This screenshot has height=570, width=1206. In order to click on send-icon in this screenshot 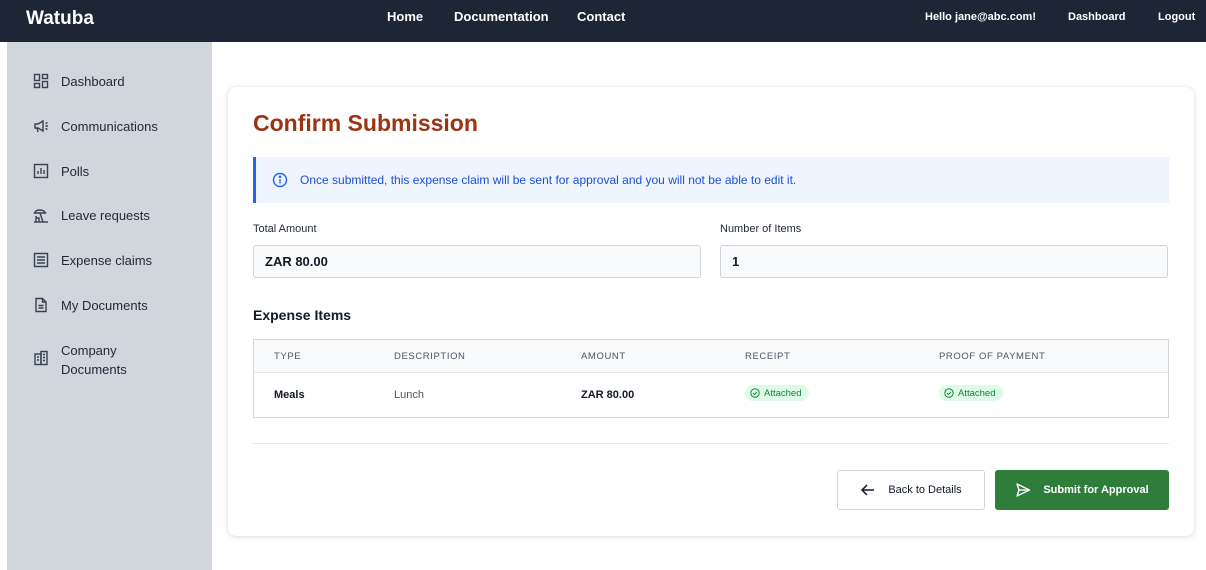, I will do `click(1023, 490)`.